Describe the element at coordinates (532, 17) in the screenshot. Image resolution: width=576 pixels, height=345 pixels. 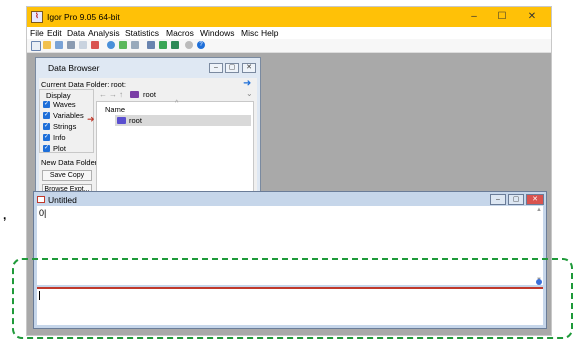
I see `close-icon: ✕` at that location.